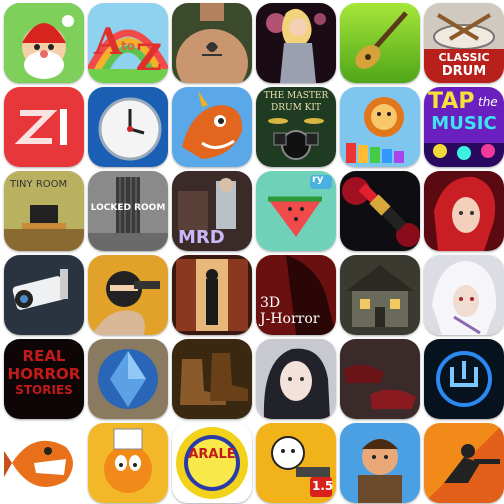 The height and width of the screenshot is (504, 504). Describe the element at coordinates (380, 463) in the screenshot. I see `brawler-game-icon` at that location.